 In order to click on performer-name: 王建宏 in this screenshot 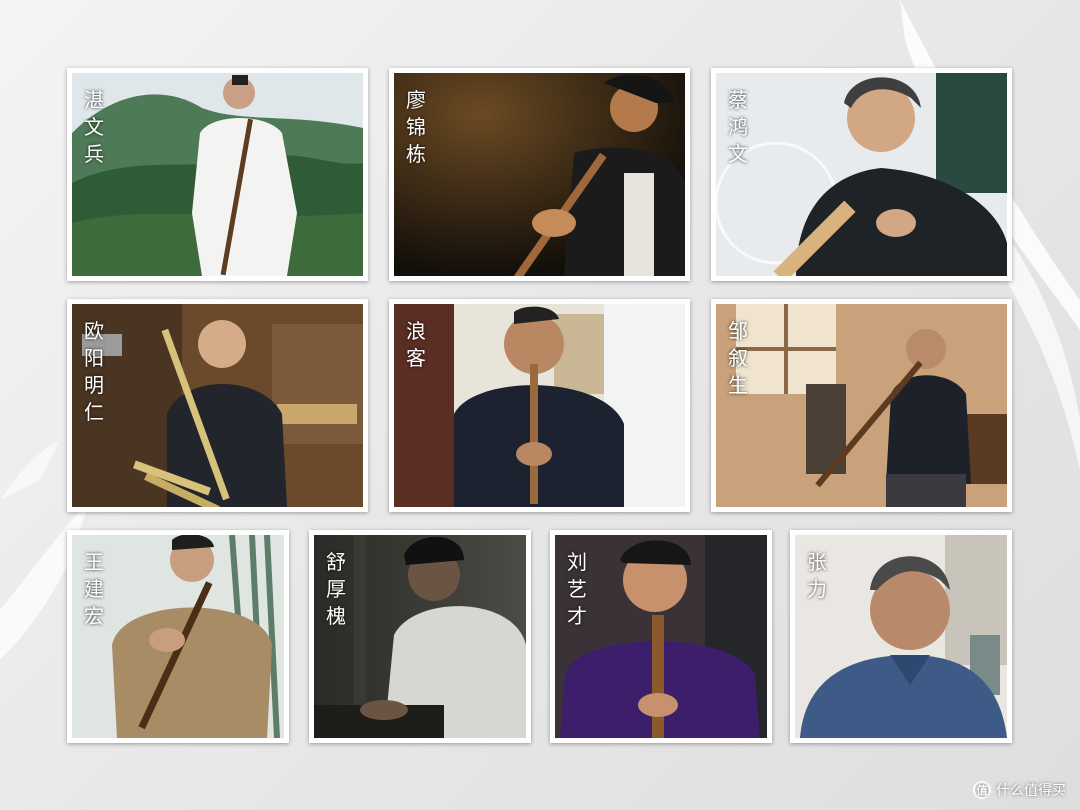, I will do `click(94, 589)`.